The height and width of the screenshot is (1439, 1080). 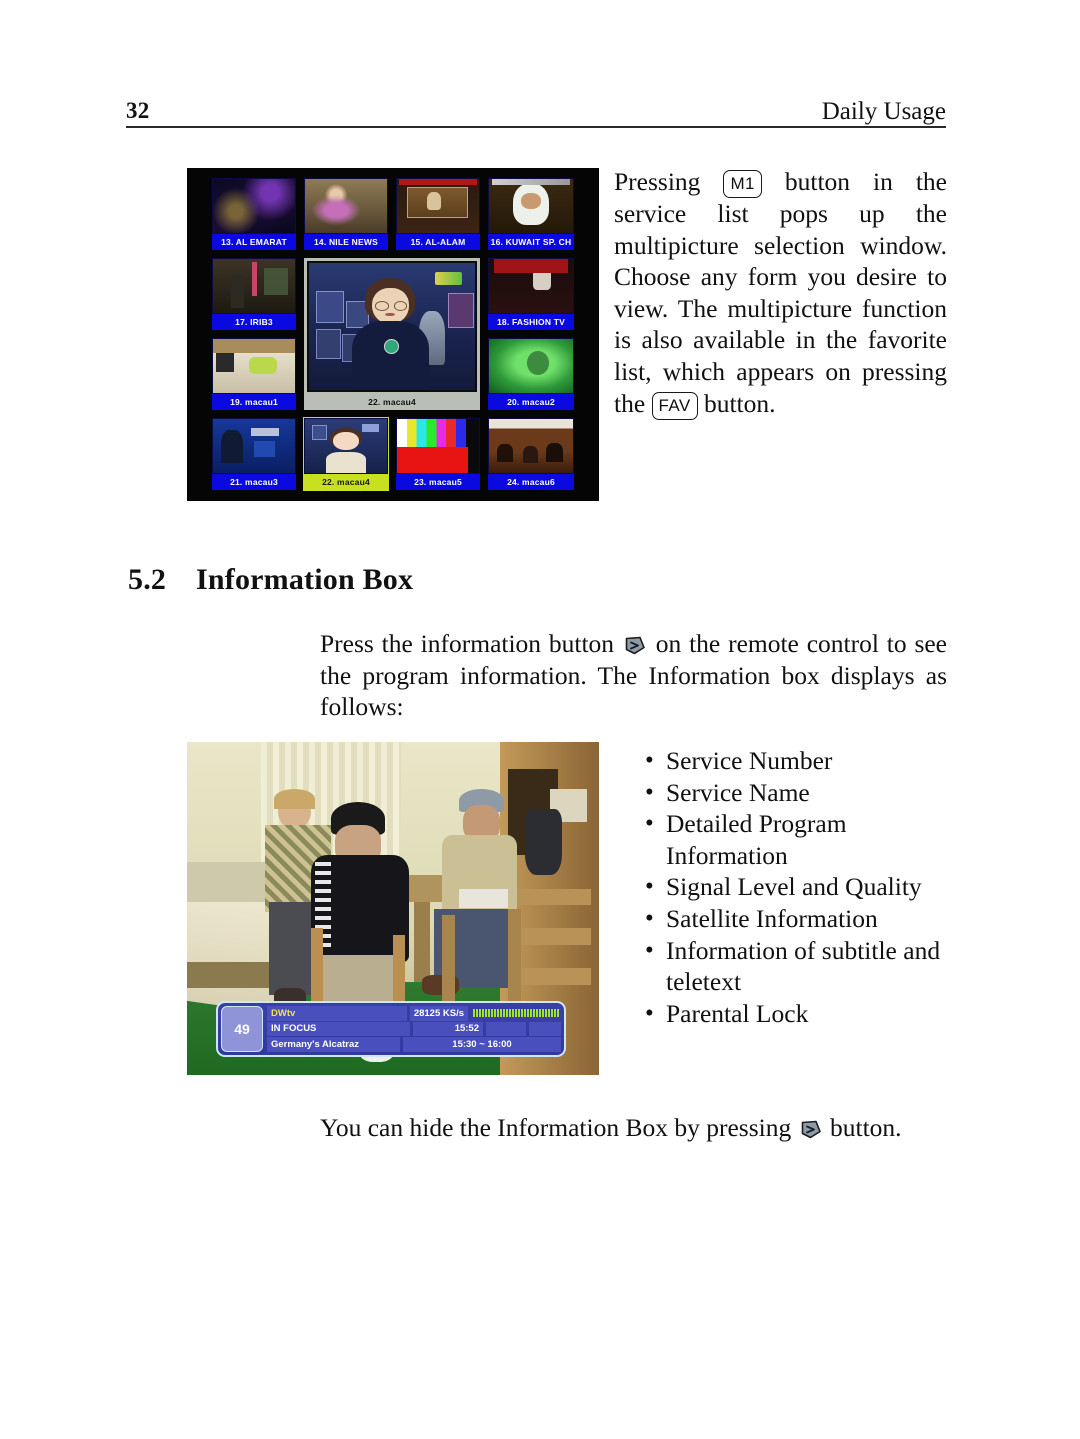 I want to click on list-item: • Service Number, so click(x=797, y=761).